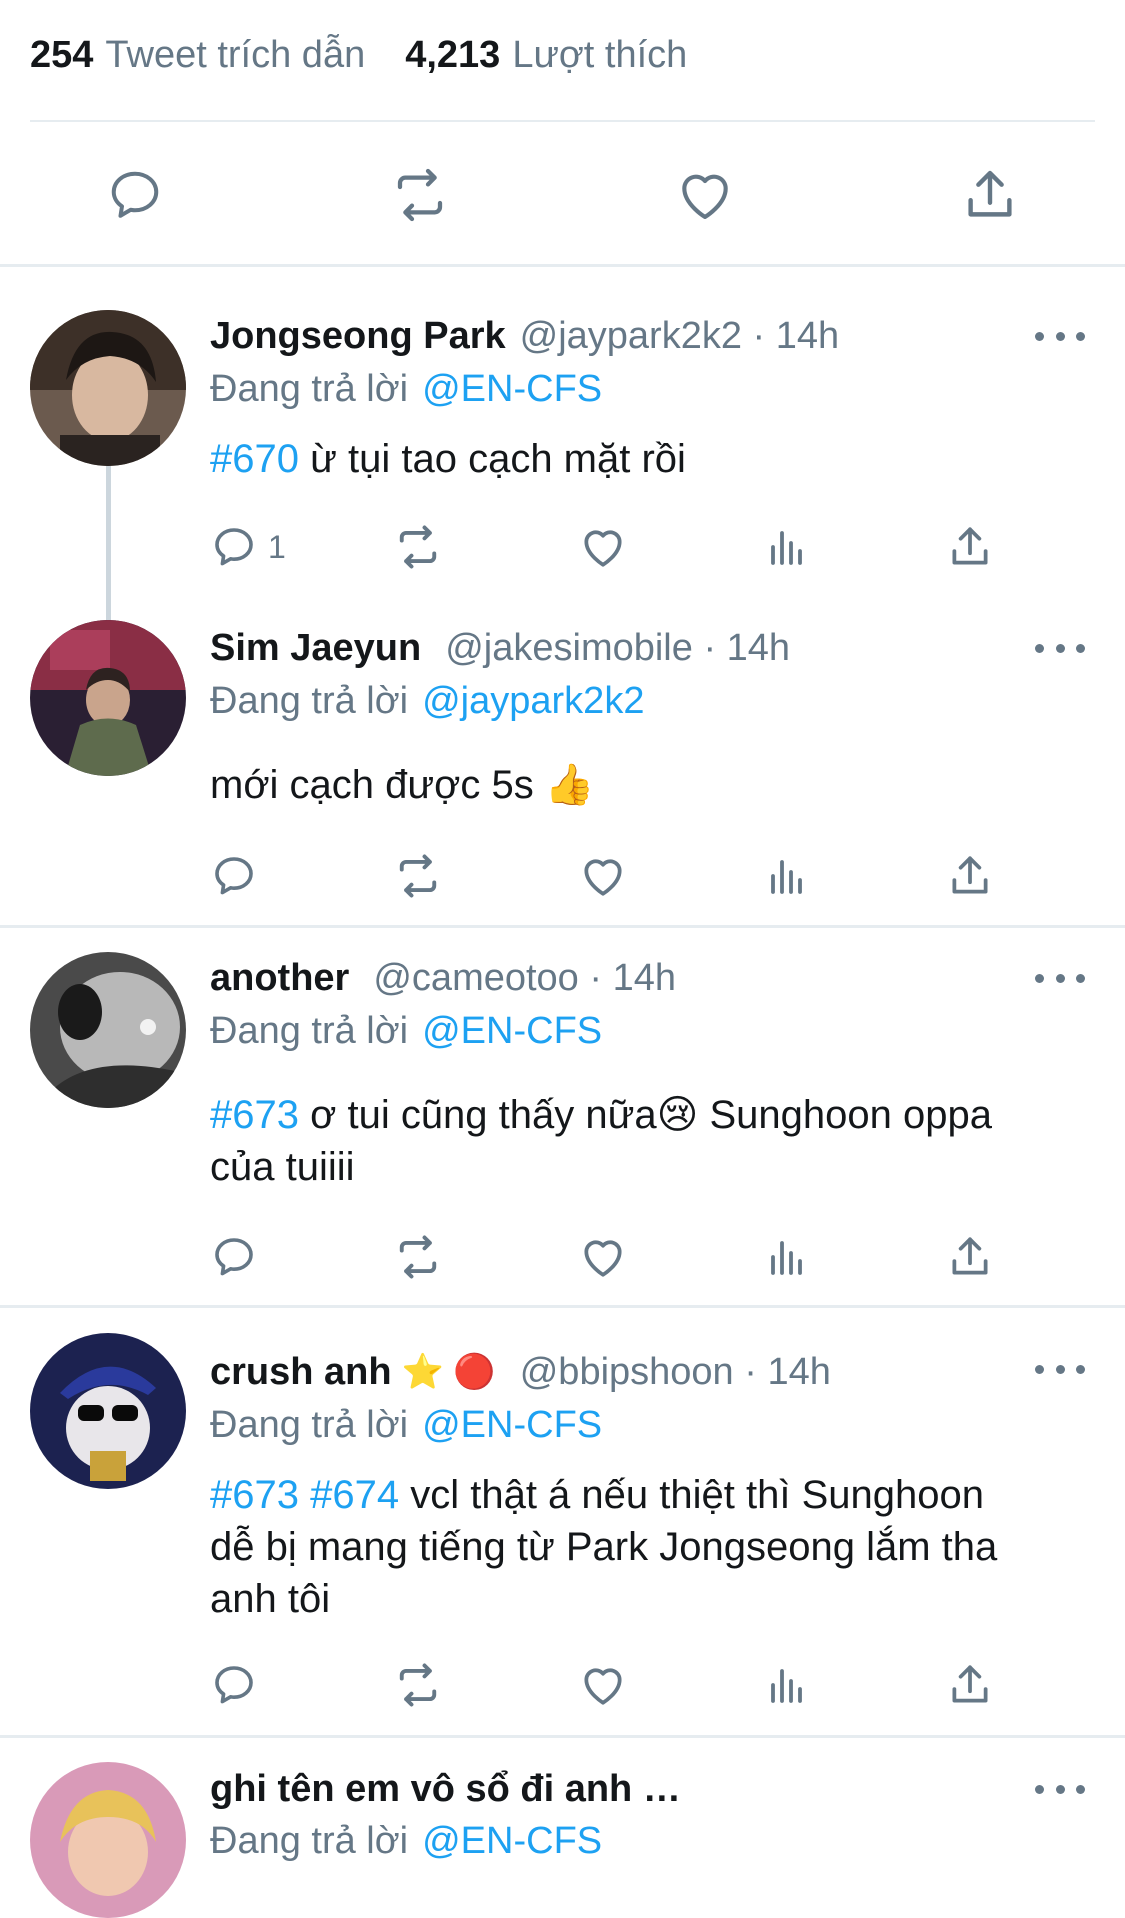 The height and width of the screenshot is (1918, 1125). Describe the element at coordinates (358, 336) in the screenshot. I see `display-name: Jongseong Park` at that location.